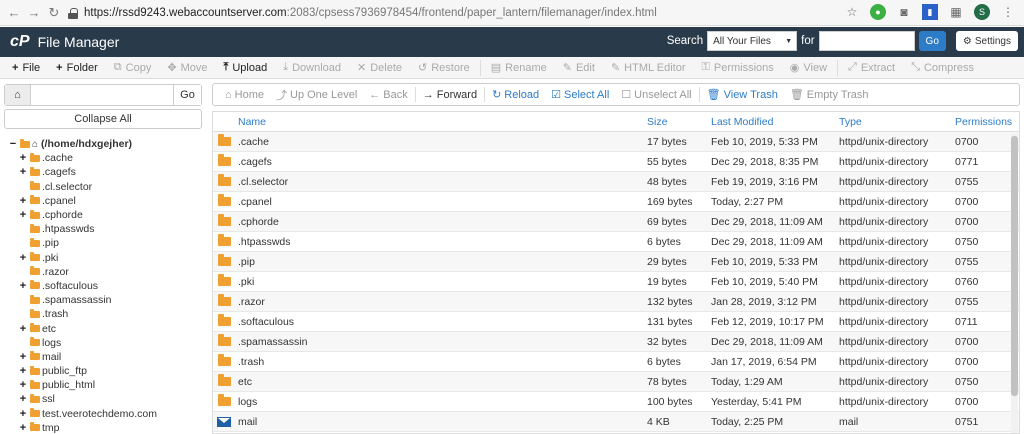 This screenshot has height=434, width=1024. Describe the element at coordinates (829, 95) in the screenshot. I see `nav-empty-trash-button: 🗑 Empty Trash` at that location.